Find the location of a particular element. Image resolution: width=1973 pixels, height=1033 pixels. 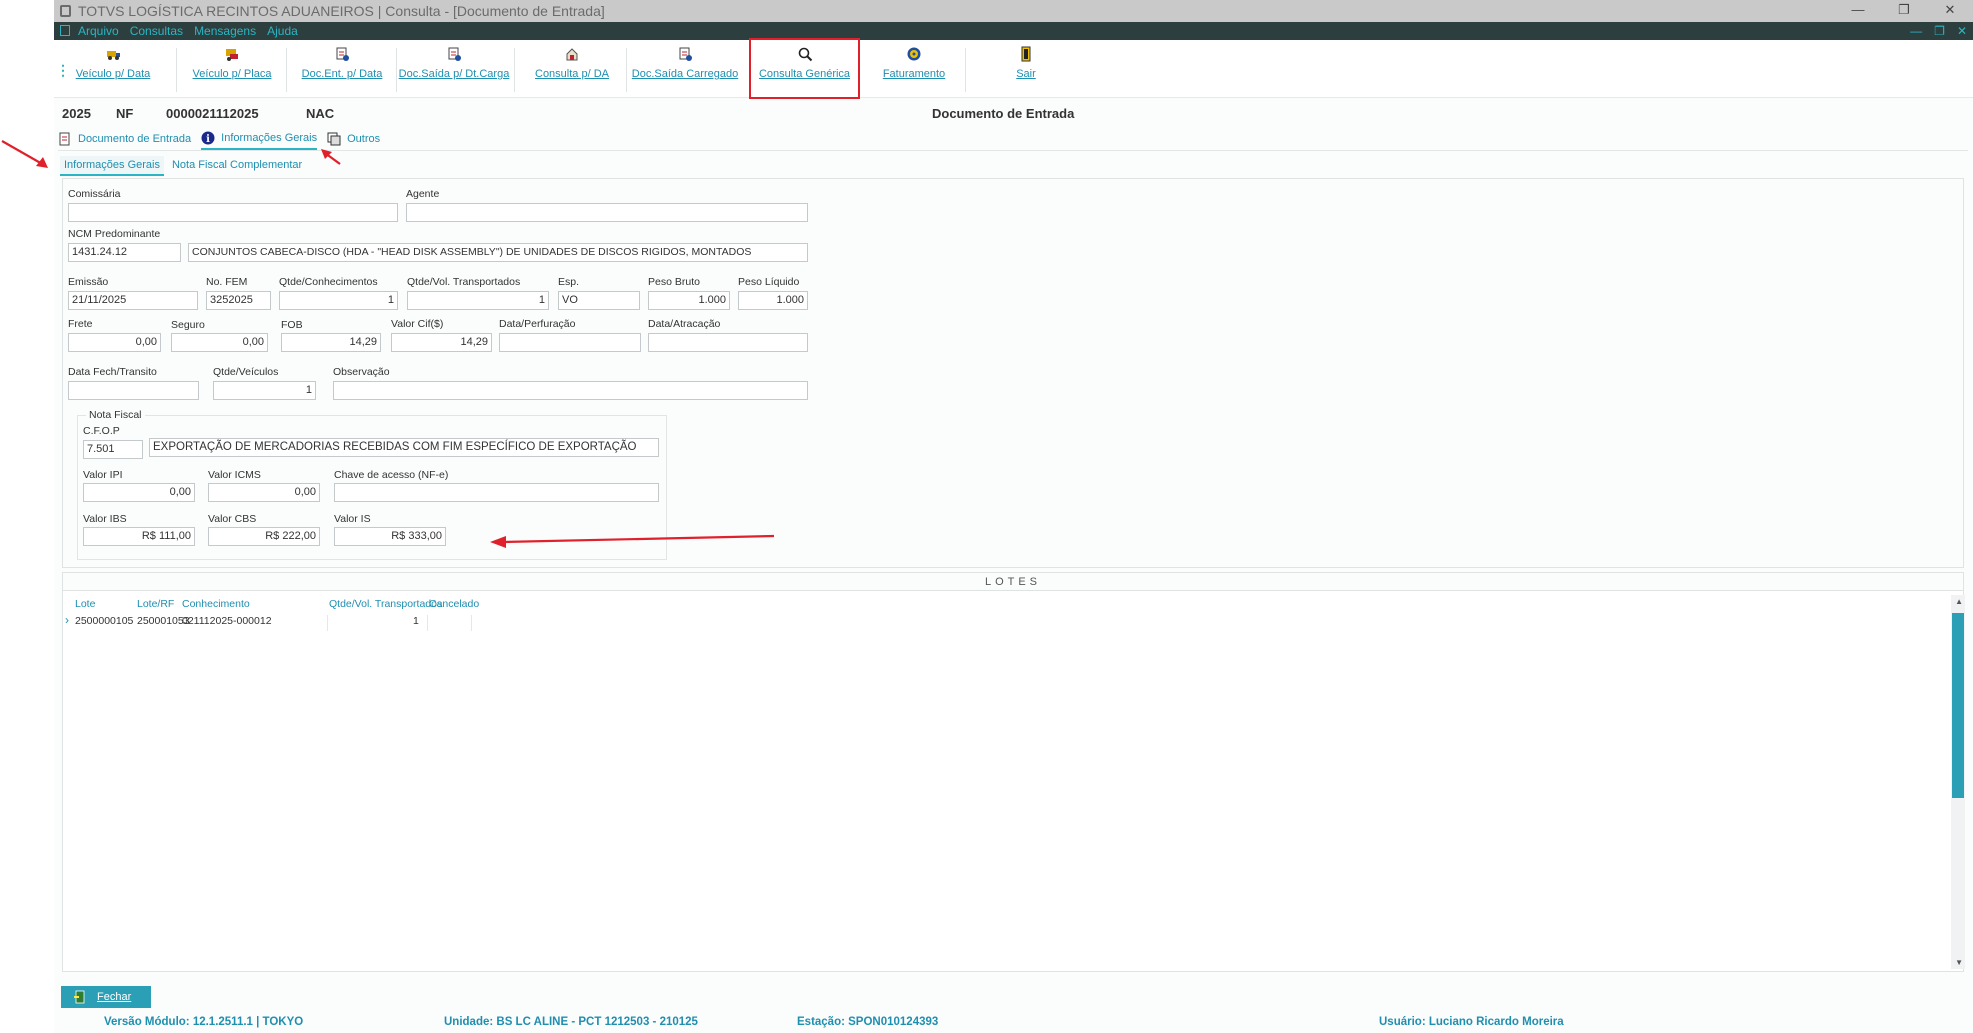

subtab-nota-fiscal-complementar: Nota Fiscal Complementar is located at coordinates (237, 166).